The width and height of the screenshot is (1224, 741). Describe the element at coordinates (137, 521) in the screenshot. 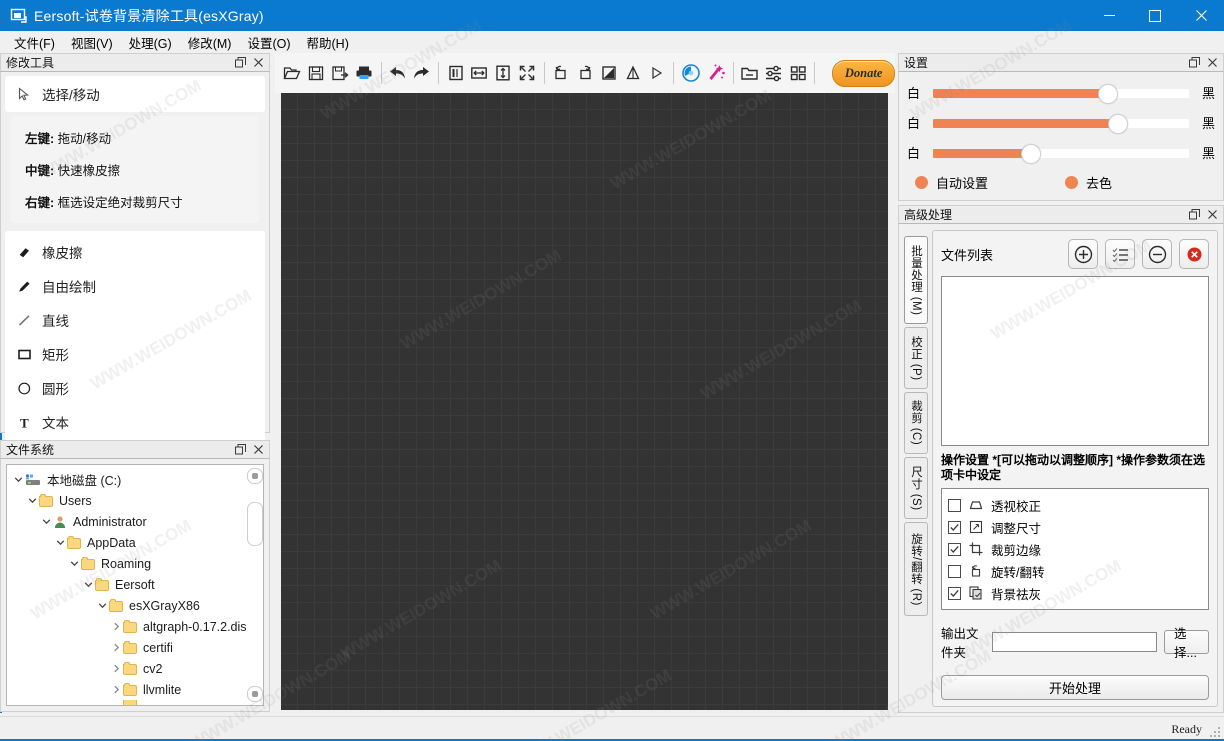

I see `tree-item-administrator: Administrator` at that location.